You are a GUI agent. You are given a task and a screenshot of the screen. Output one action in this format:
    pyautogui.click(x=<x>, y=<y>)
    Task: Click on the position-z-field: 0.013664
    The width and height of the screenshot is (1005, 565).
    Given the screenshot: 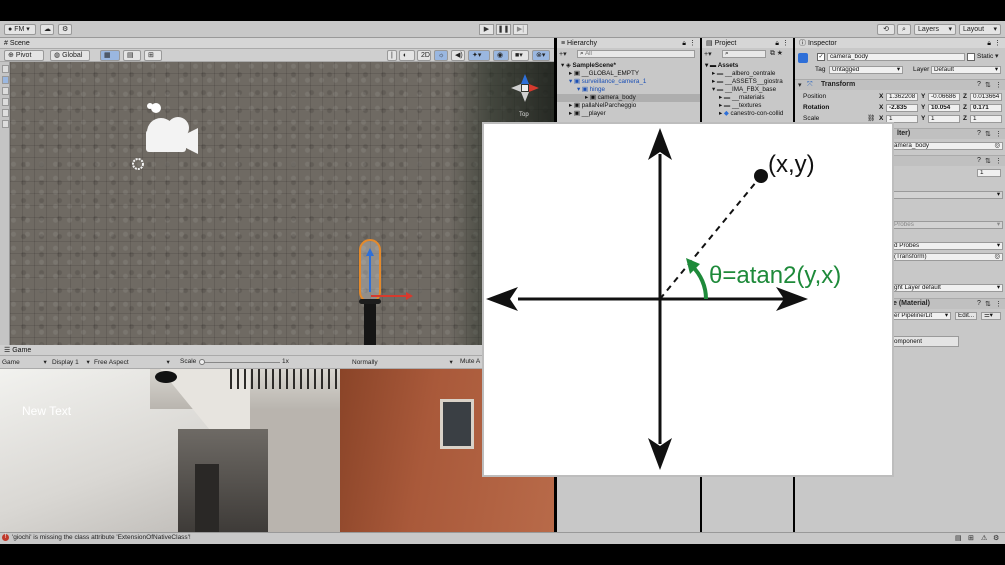 What is the action you would take?
    pyautogui.click(x=986, y=97)
    